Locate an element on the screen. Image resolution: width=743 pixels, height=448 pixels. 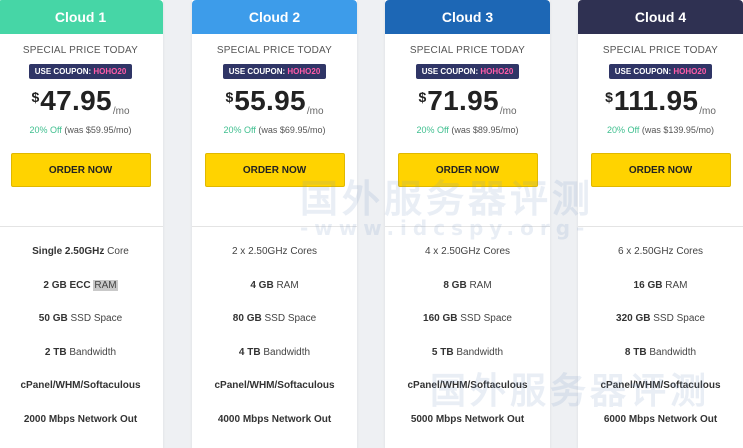
plan-title: Cloud 1 is located at coordinates (81, 17).